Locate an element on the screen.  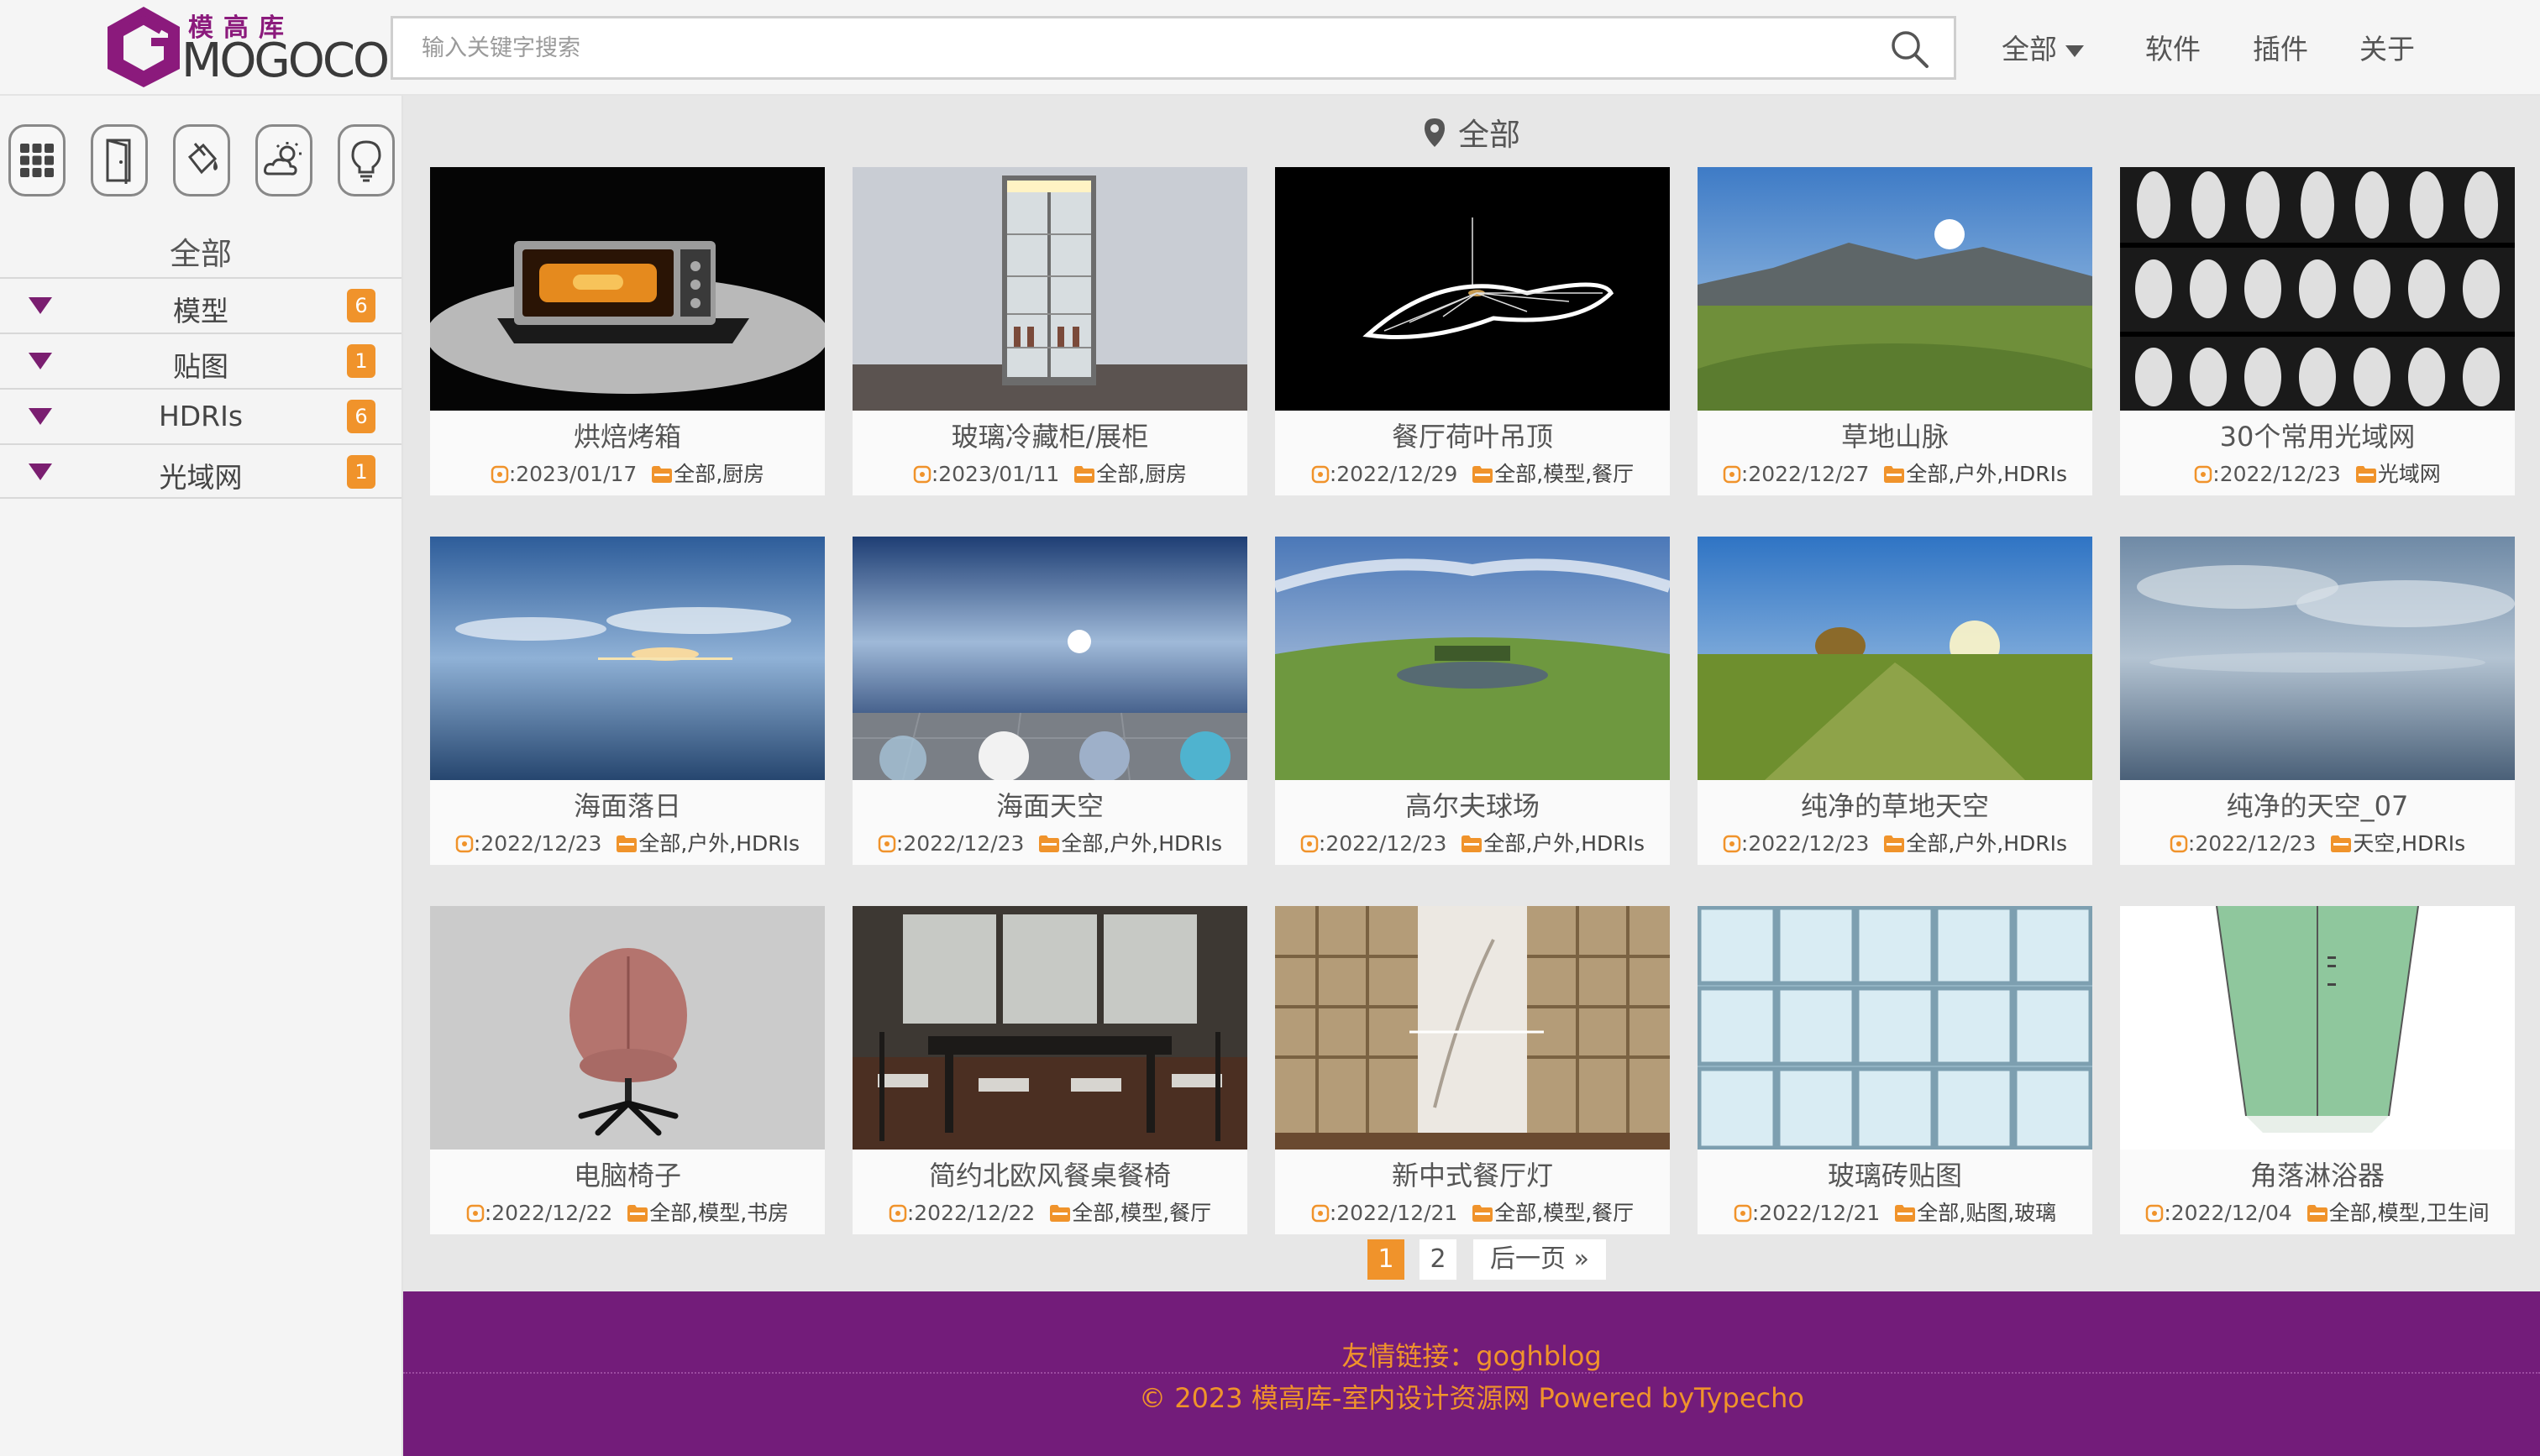
resource-tags: 光域网 is located at coordinates (2409, 474).